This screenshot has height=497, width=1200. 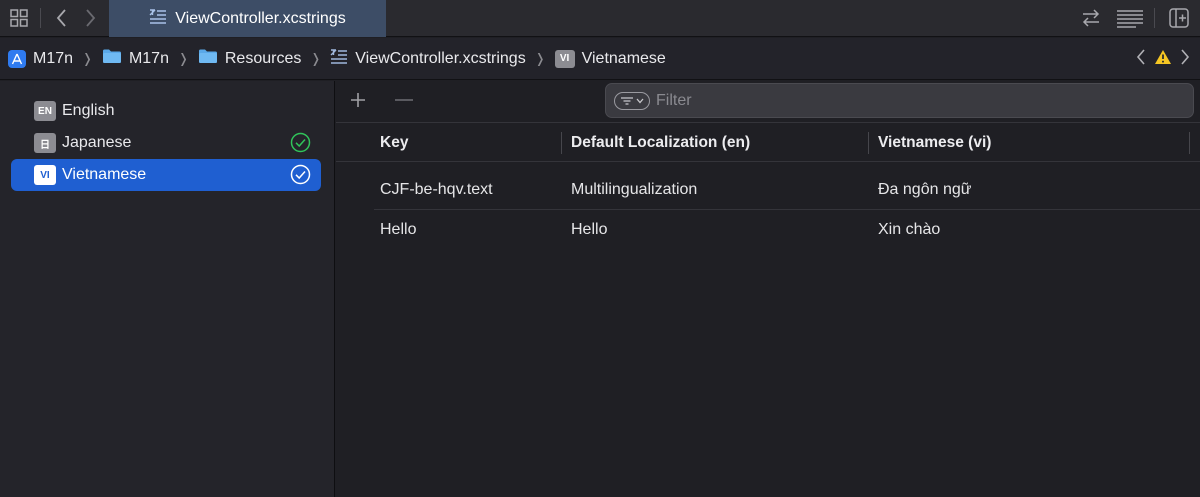 What do you see at coordinates (404, 100) in the screenshot?
I see `remove-string-button` at bounding box center [404, 100].